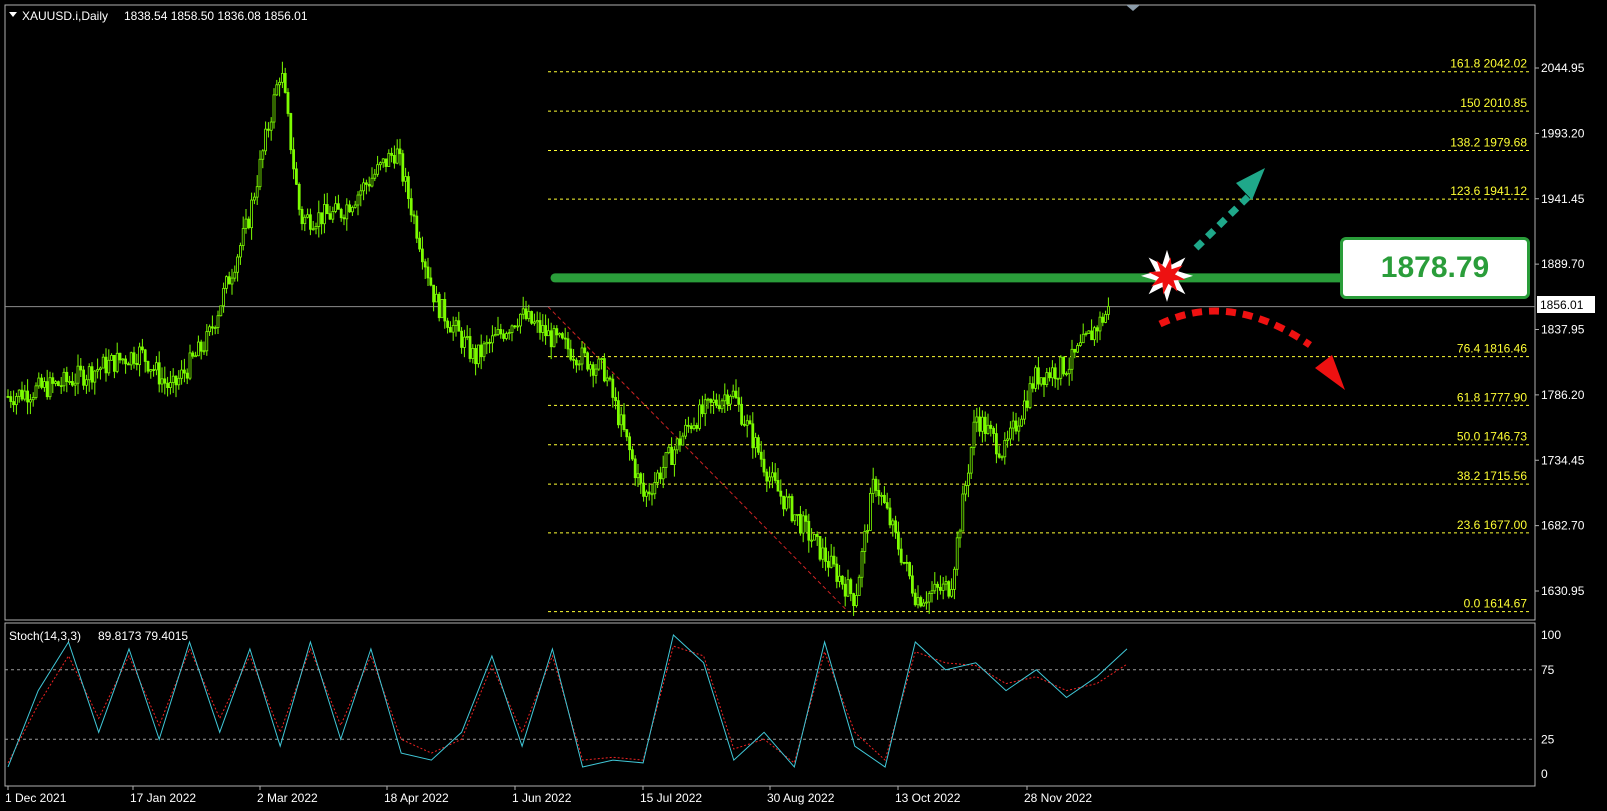  Describe the element at coordinates (1548, 670) in the screenshot. I see `stoch-axis-label-1: 75` at that location.